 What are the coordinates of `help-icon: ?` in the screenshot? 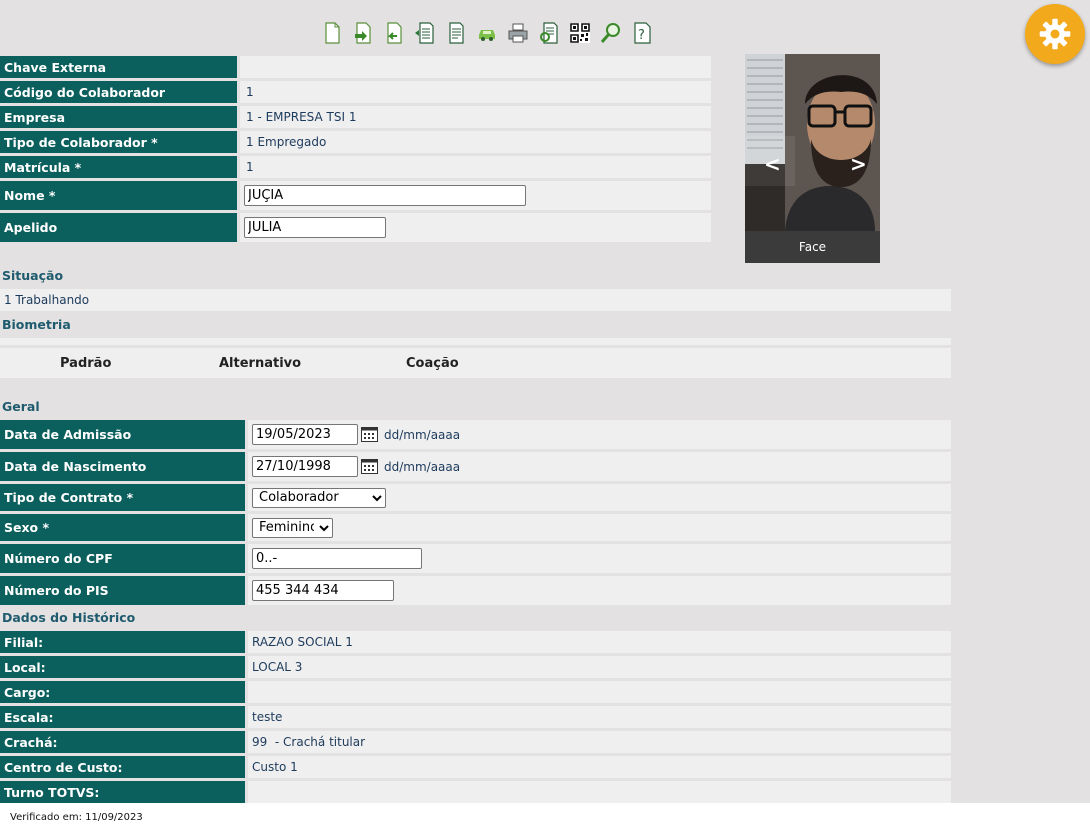 It's located at (641, 33).